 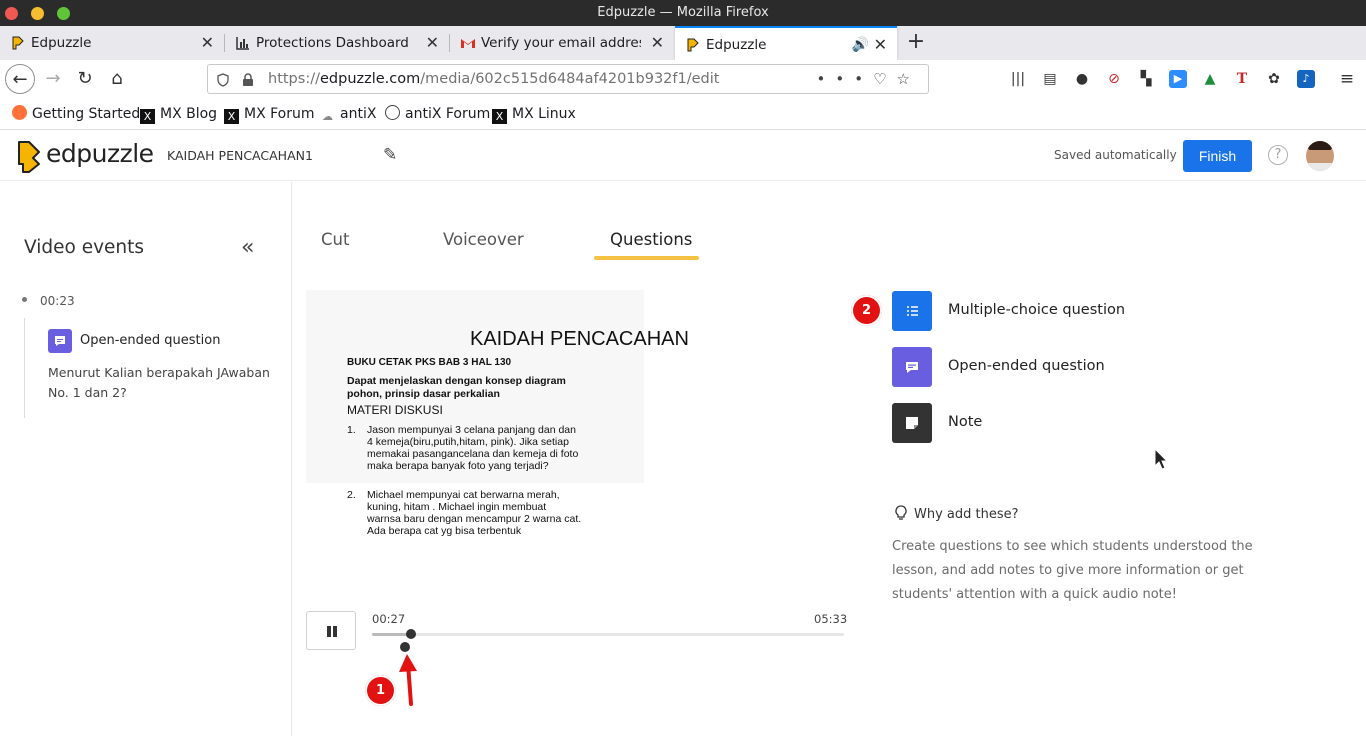 What do you see at coordinates (1114, 79) in the screenshot?
I see `block-extension-icon: ⊘` at bounding box center [1114, 79].